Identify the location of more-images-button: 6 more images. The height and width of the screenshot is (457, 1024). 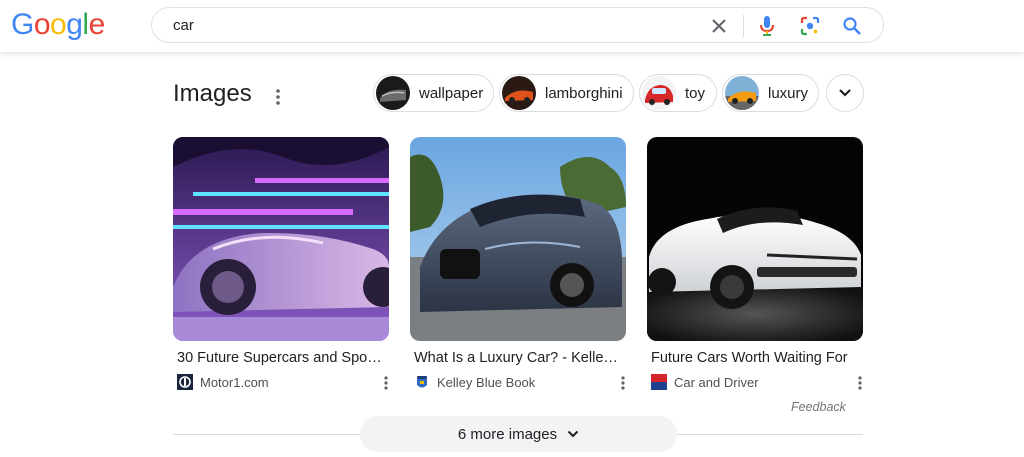
(518, 434).